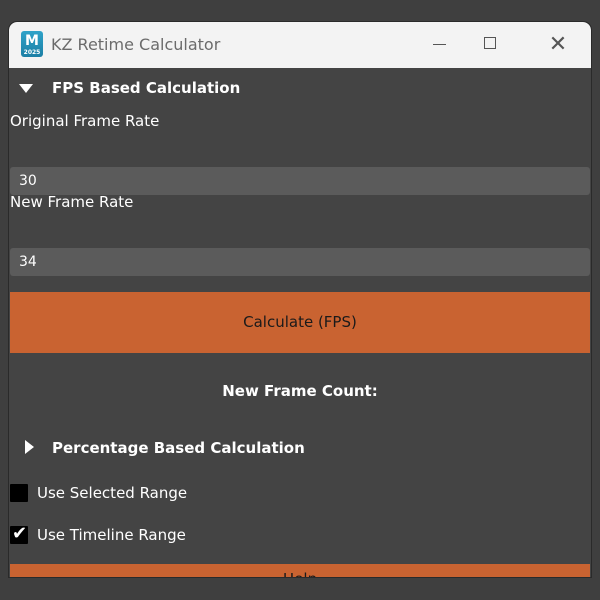  I want to click on percentage-section-header: Percentage Based Calculation, so click(300, 448).